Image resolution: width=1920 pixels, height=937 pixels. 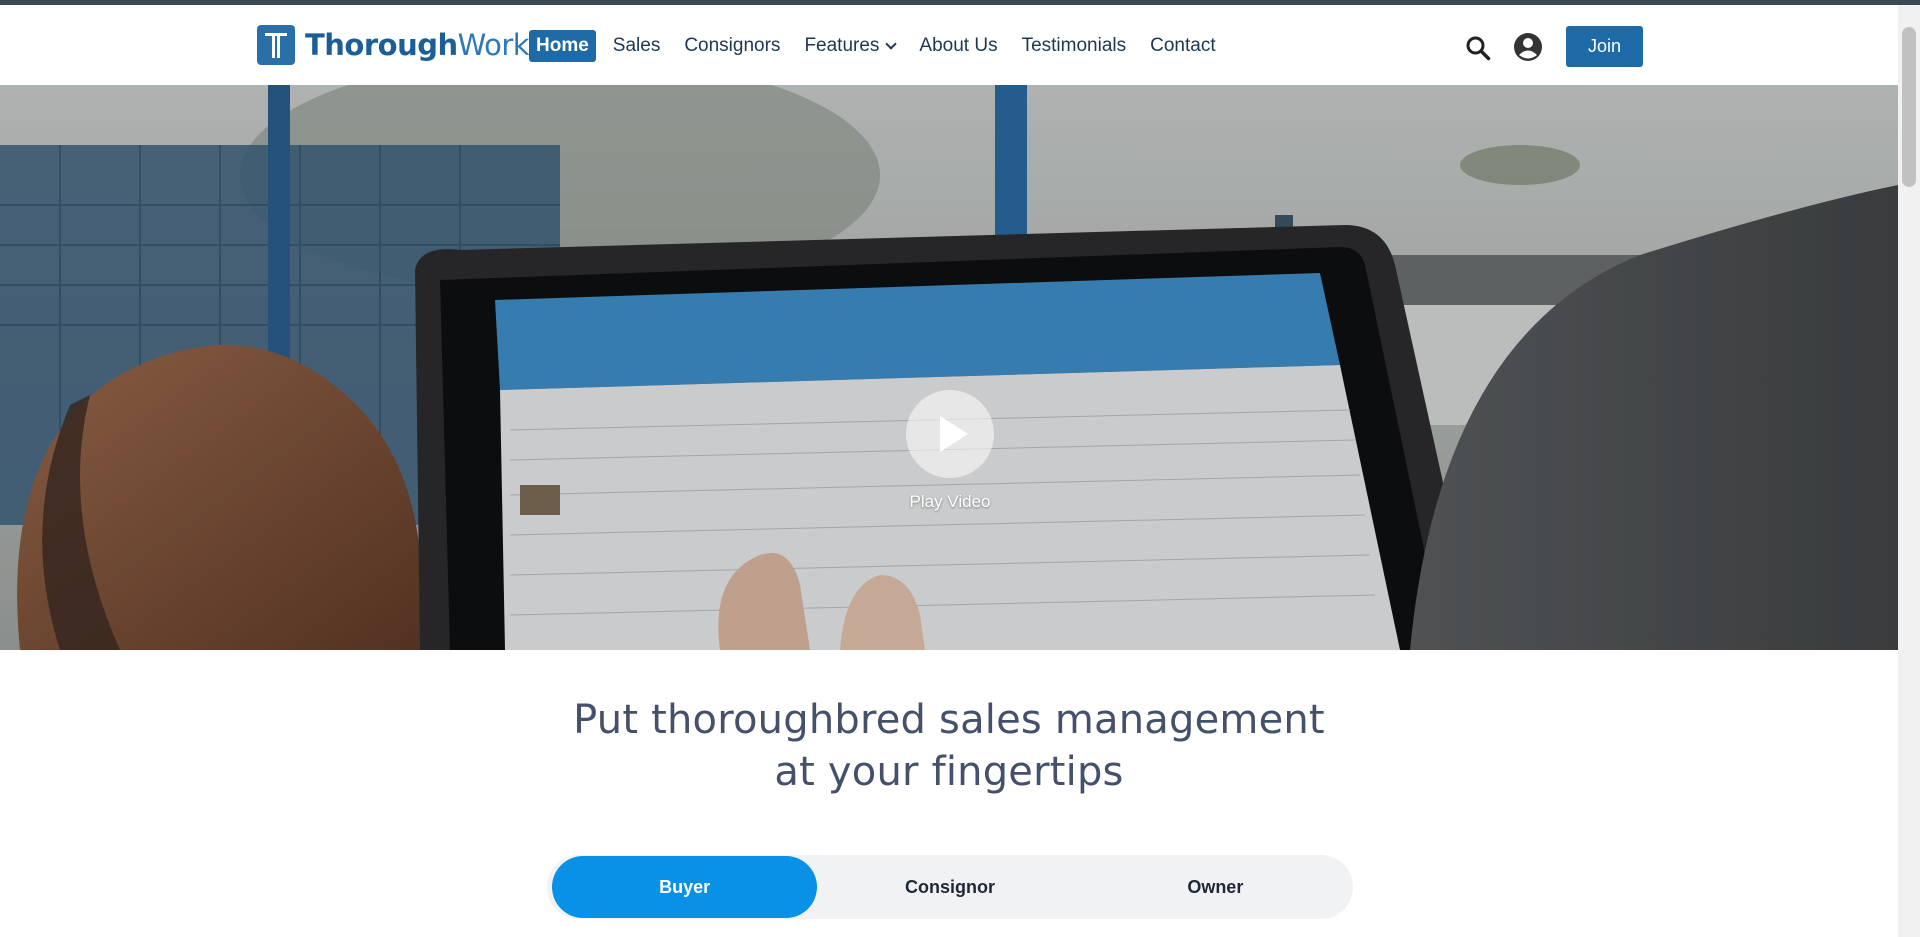 What do you see at coordinates (958, 46) in the screenshot?
I see `nav-about-us: About Us` at bounding box center [958, 46].